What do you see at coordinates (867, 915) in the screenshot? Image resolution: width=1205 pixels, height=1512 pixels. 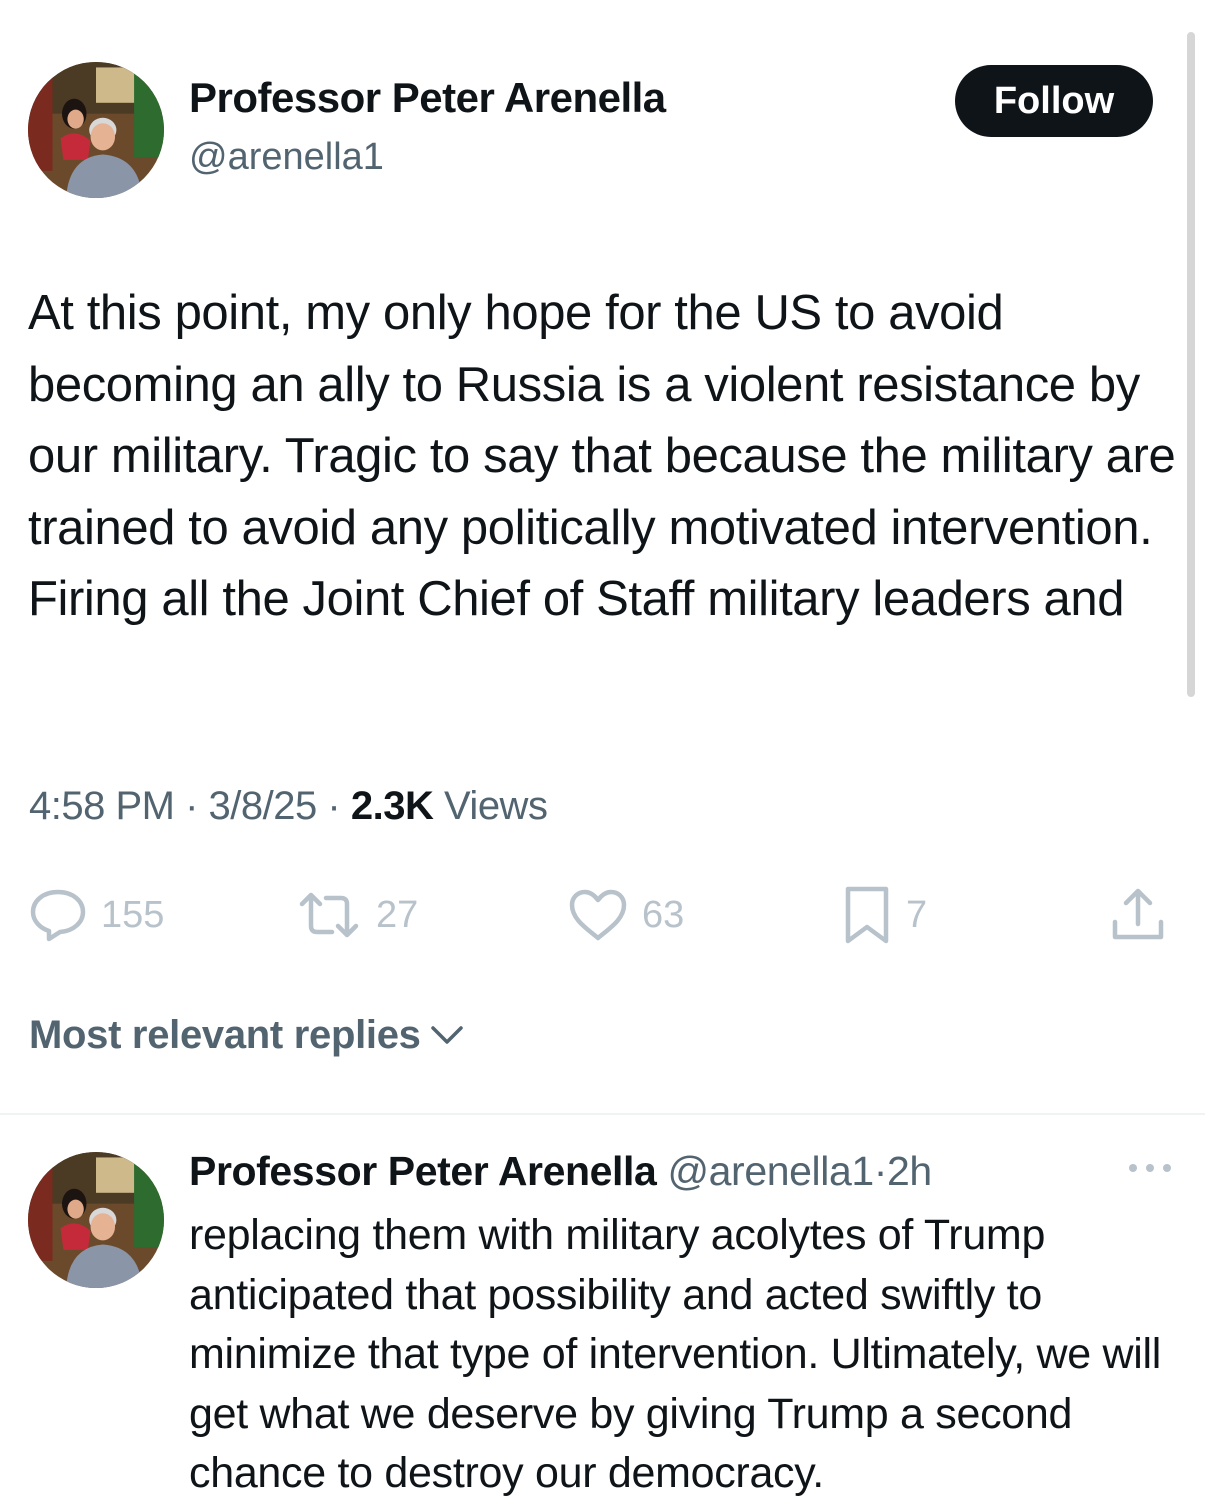 I see `bookmark-icon` at bounding box center [867, 915].